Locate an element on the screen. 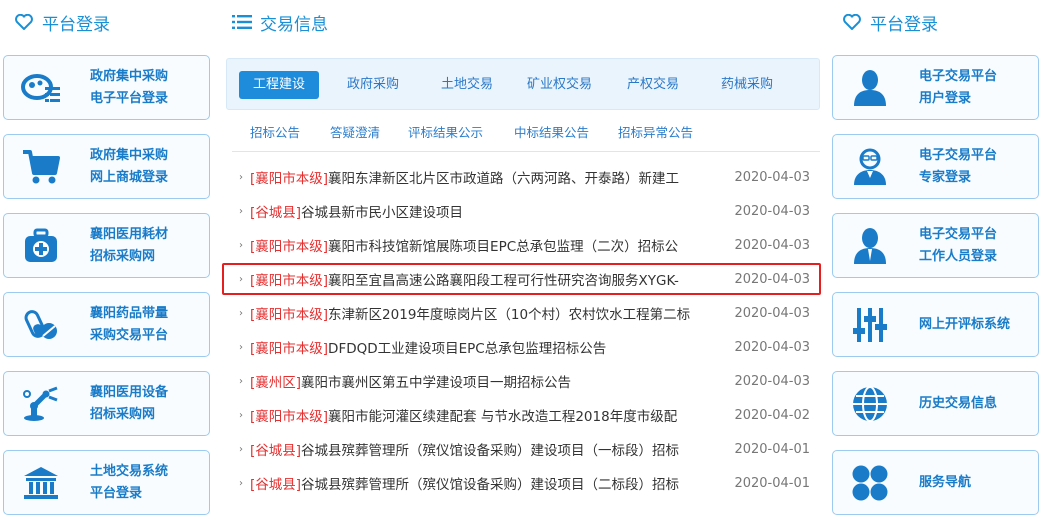 The height and width of the screenshot is (520, 1045). card-user-login: 电子交易平台 用户登录 is located at coordinates (935, 87).